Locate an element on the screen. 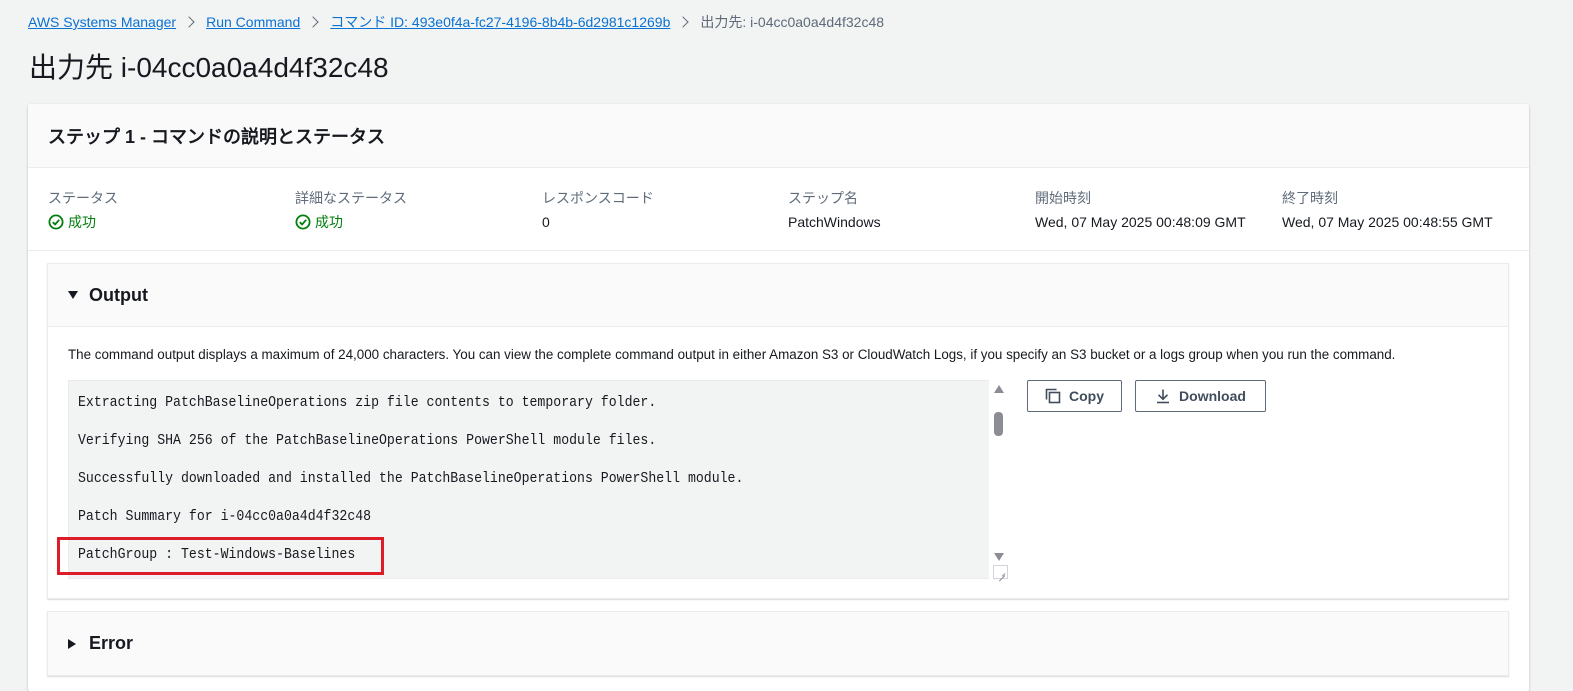  field-status-value: 成功 is located at coordinates (83, 222).